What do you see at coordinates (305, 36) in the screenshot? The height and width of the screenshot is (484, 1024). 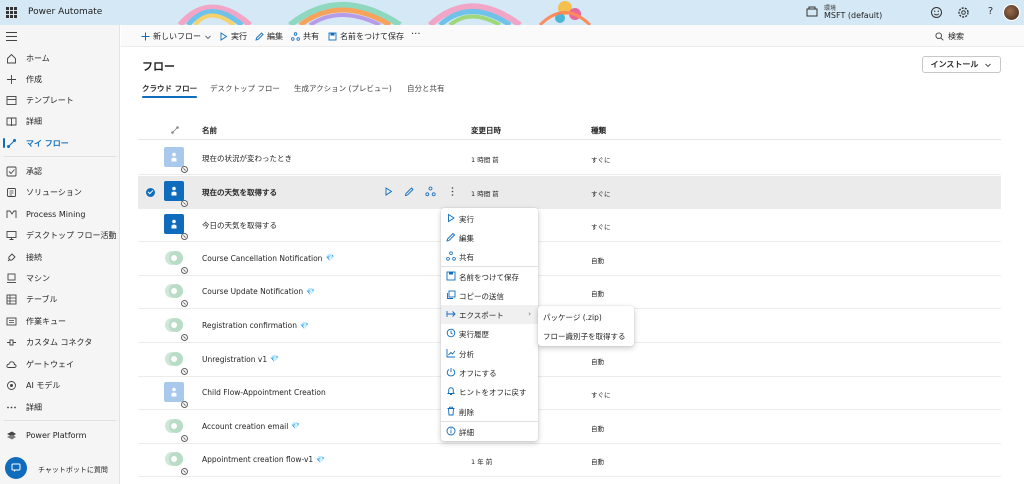 I see `share-button: 共有` at bounding box center [305, 36].